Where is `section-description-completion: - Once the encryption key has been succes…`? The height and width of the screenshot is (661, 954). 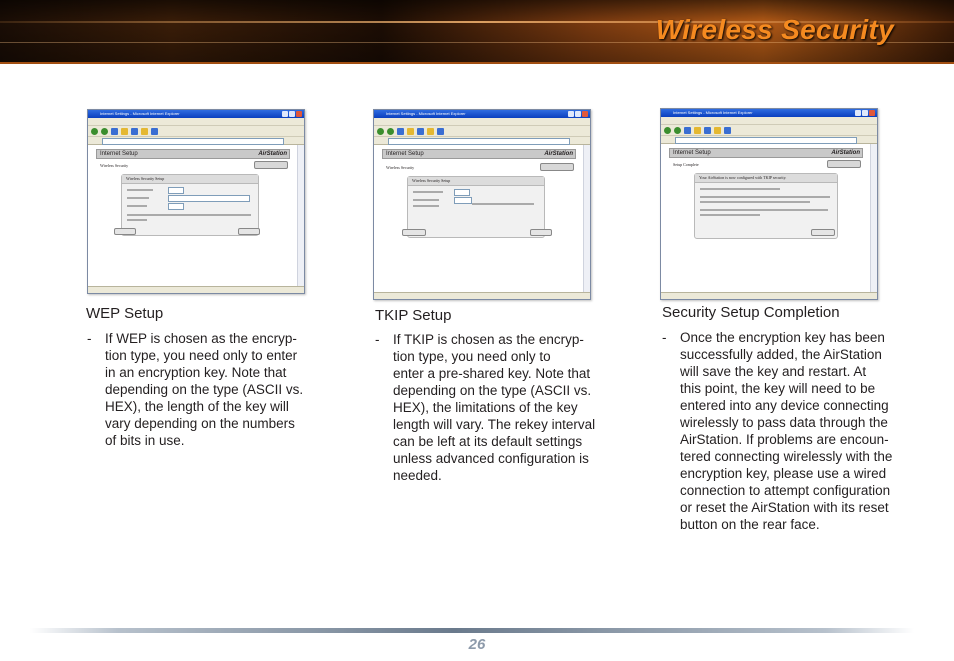 section-description-completion: - Once the encryption key has been succes… is located at coordinates (777, 431).